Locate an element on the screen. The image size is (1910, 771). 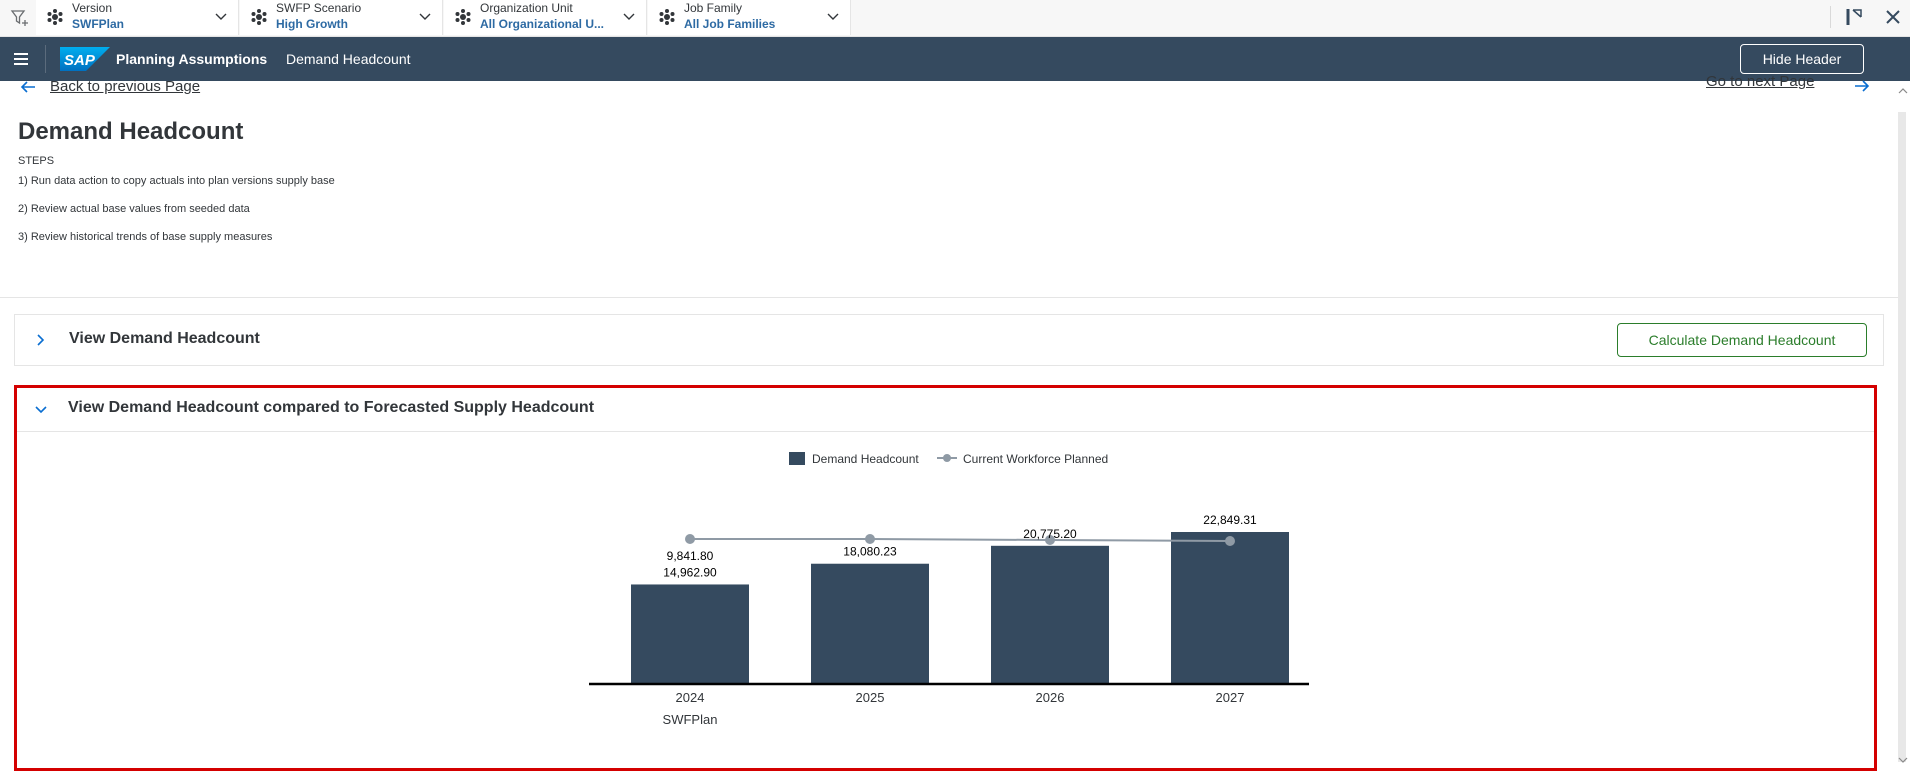
x-tick-label: 2024 is located at coordinates (690, 697).